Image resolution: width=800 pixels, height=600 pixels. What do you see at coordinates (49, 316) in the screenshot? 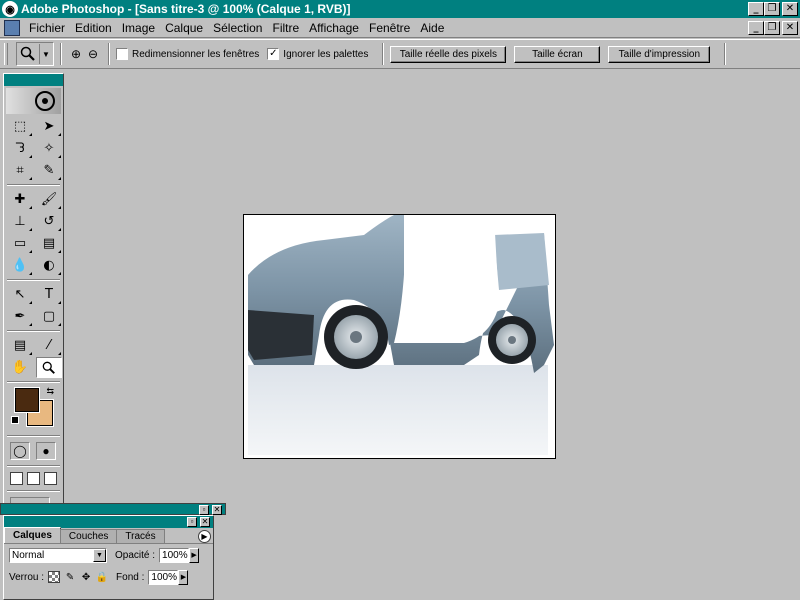
I see `rectangle-tool-icon: ▢` at bounding box center [49, 316].